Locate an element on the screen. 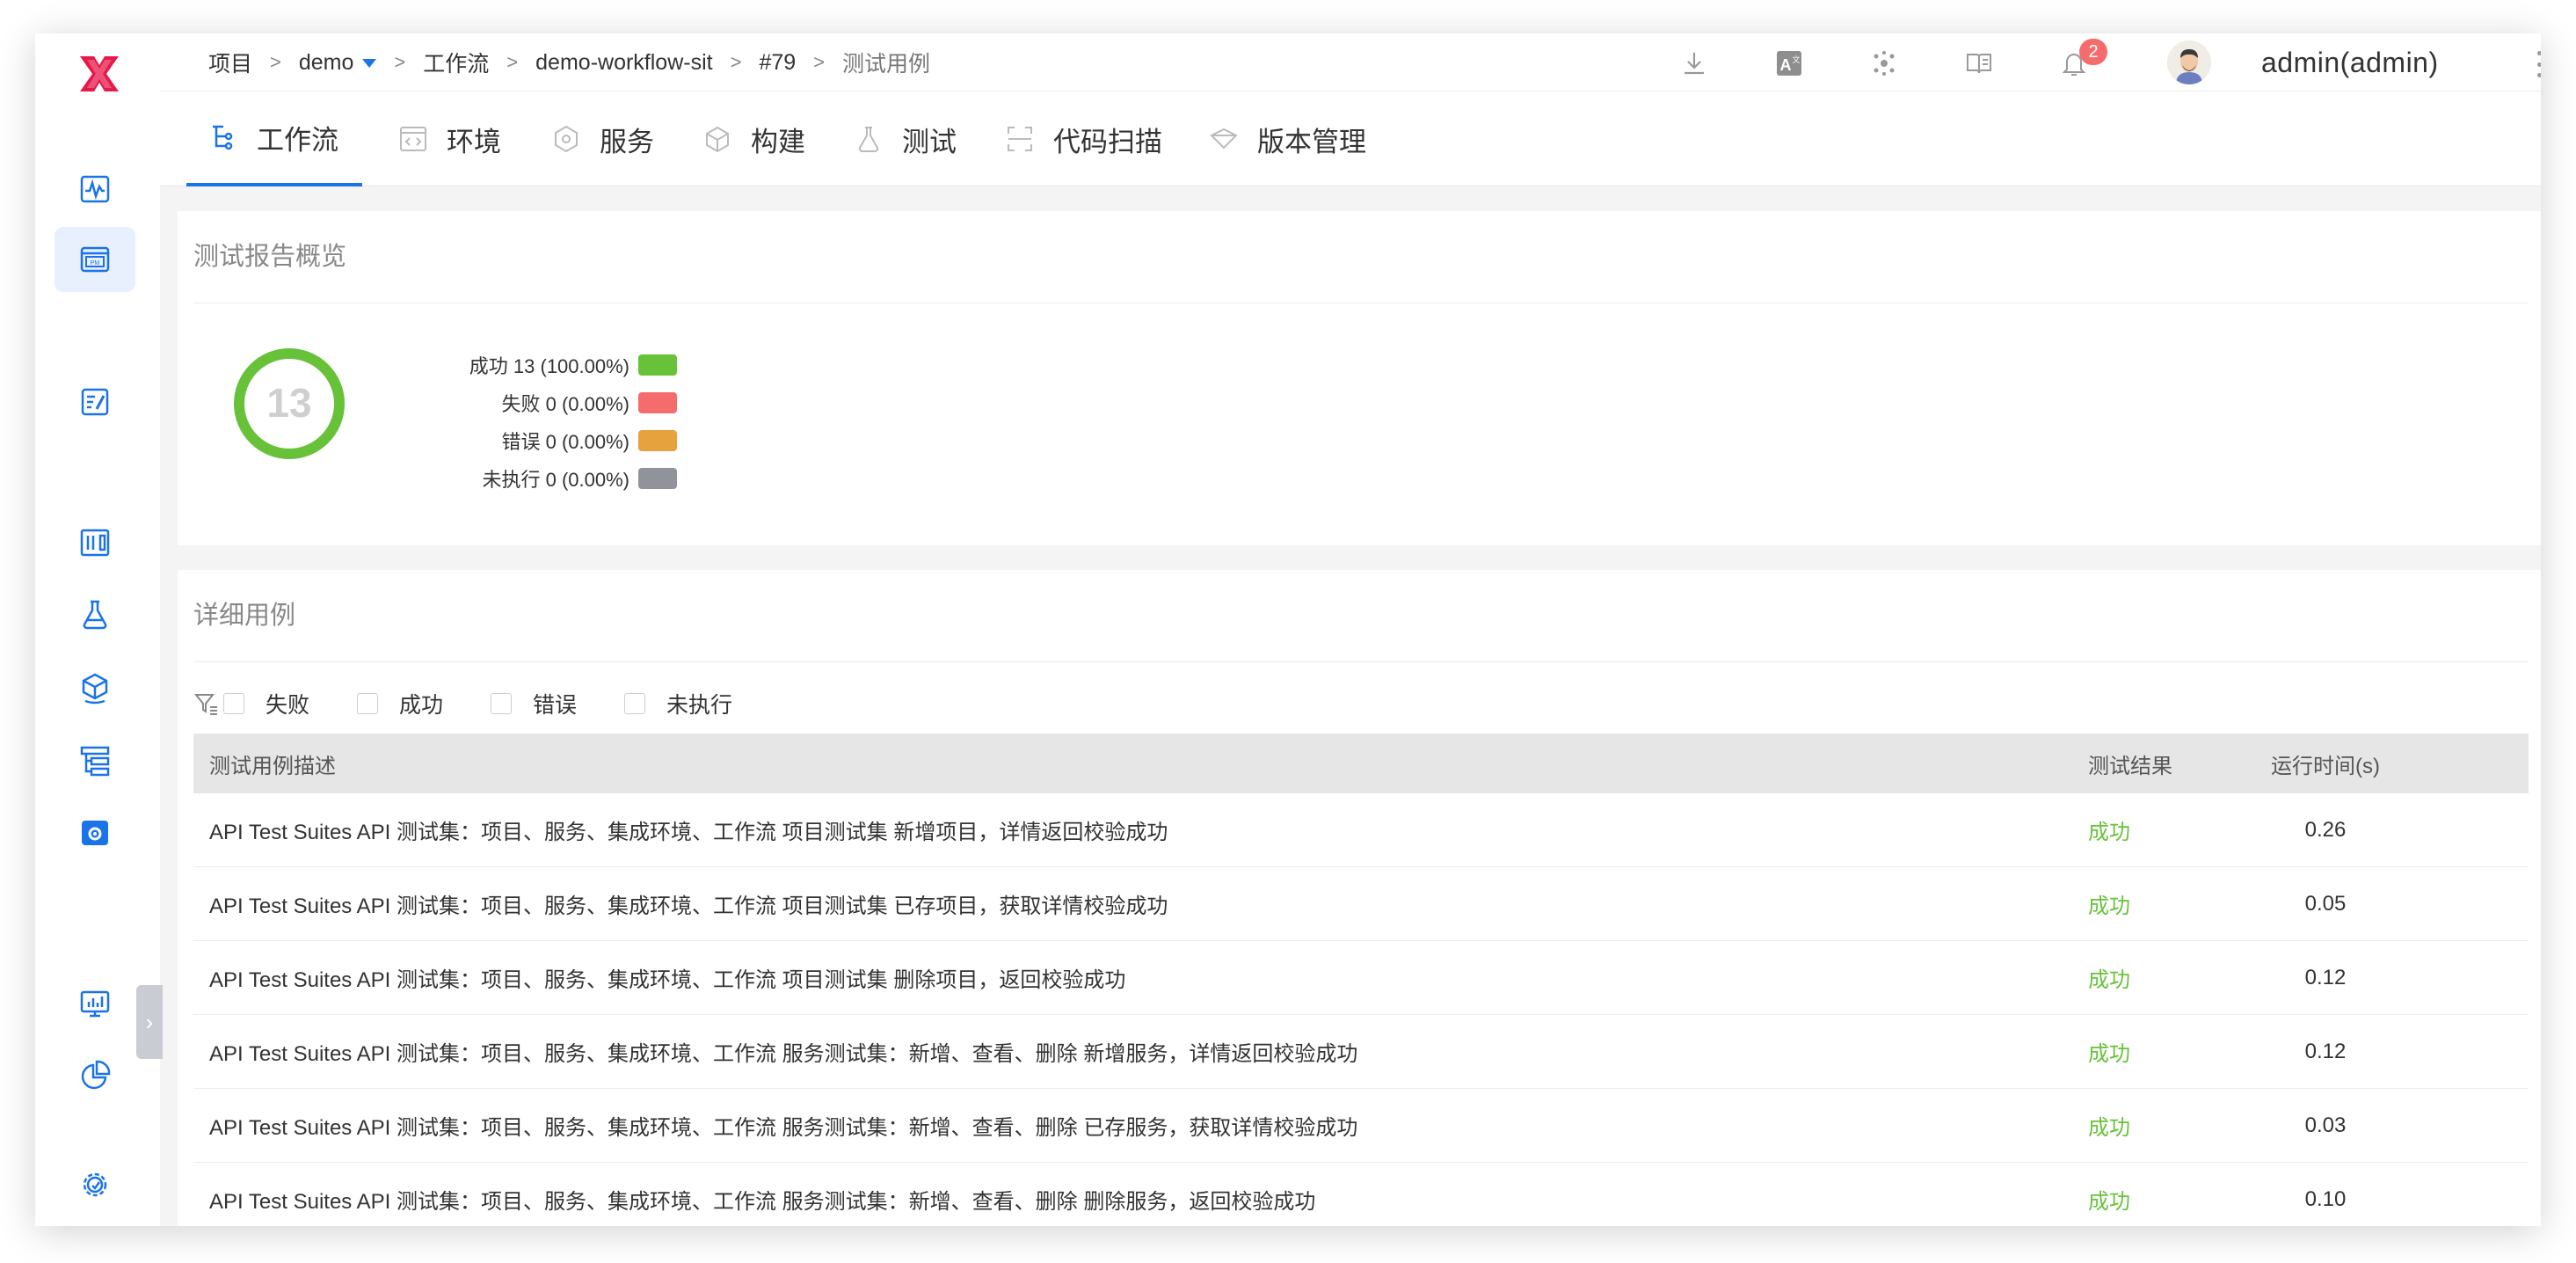 This screenshot has height=1263, width=2576. case-runtime: 0.10 is located at coordinates (2325, 1199).